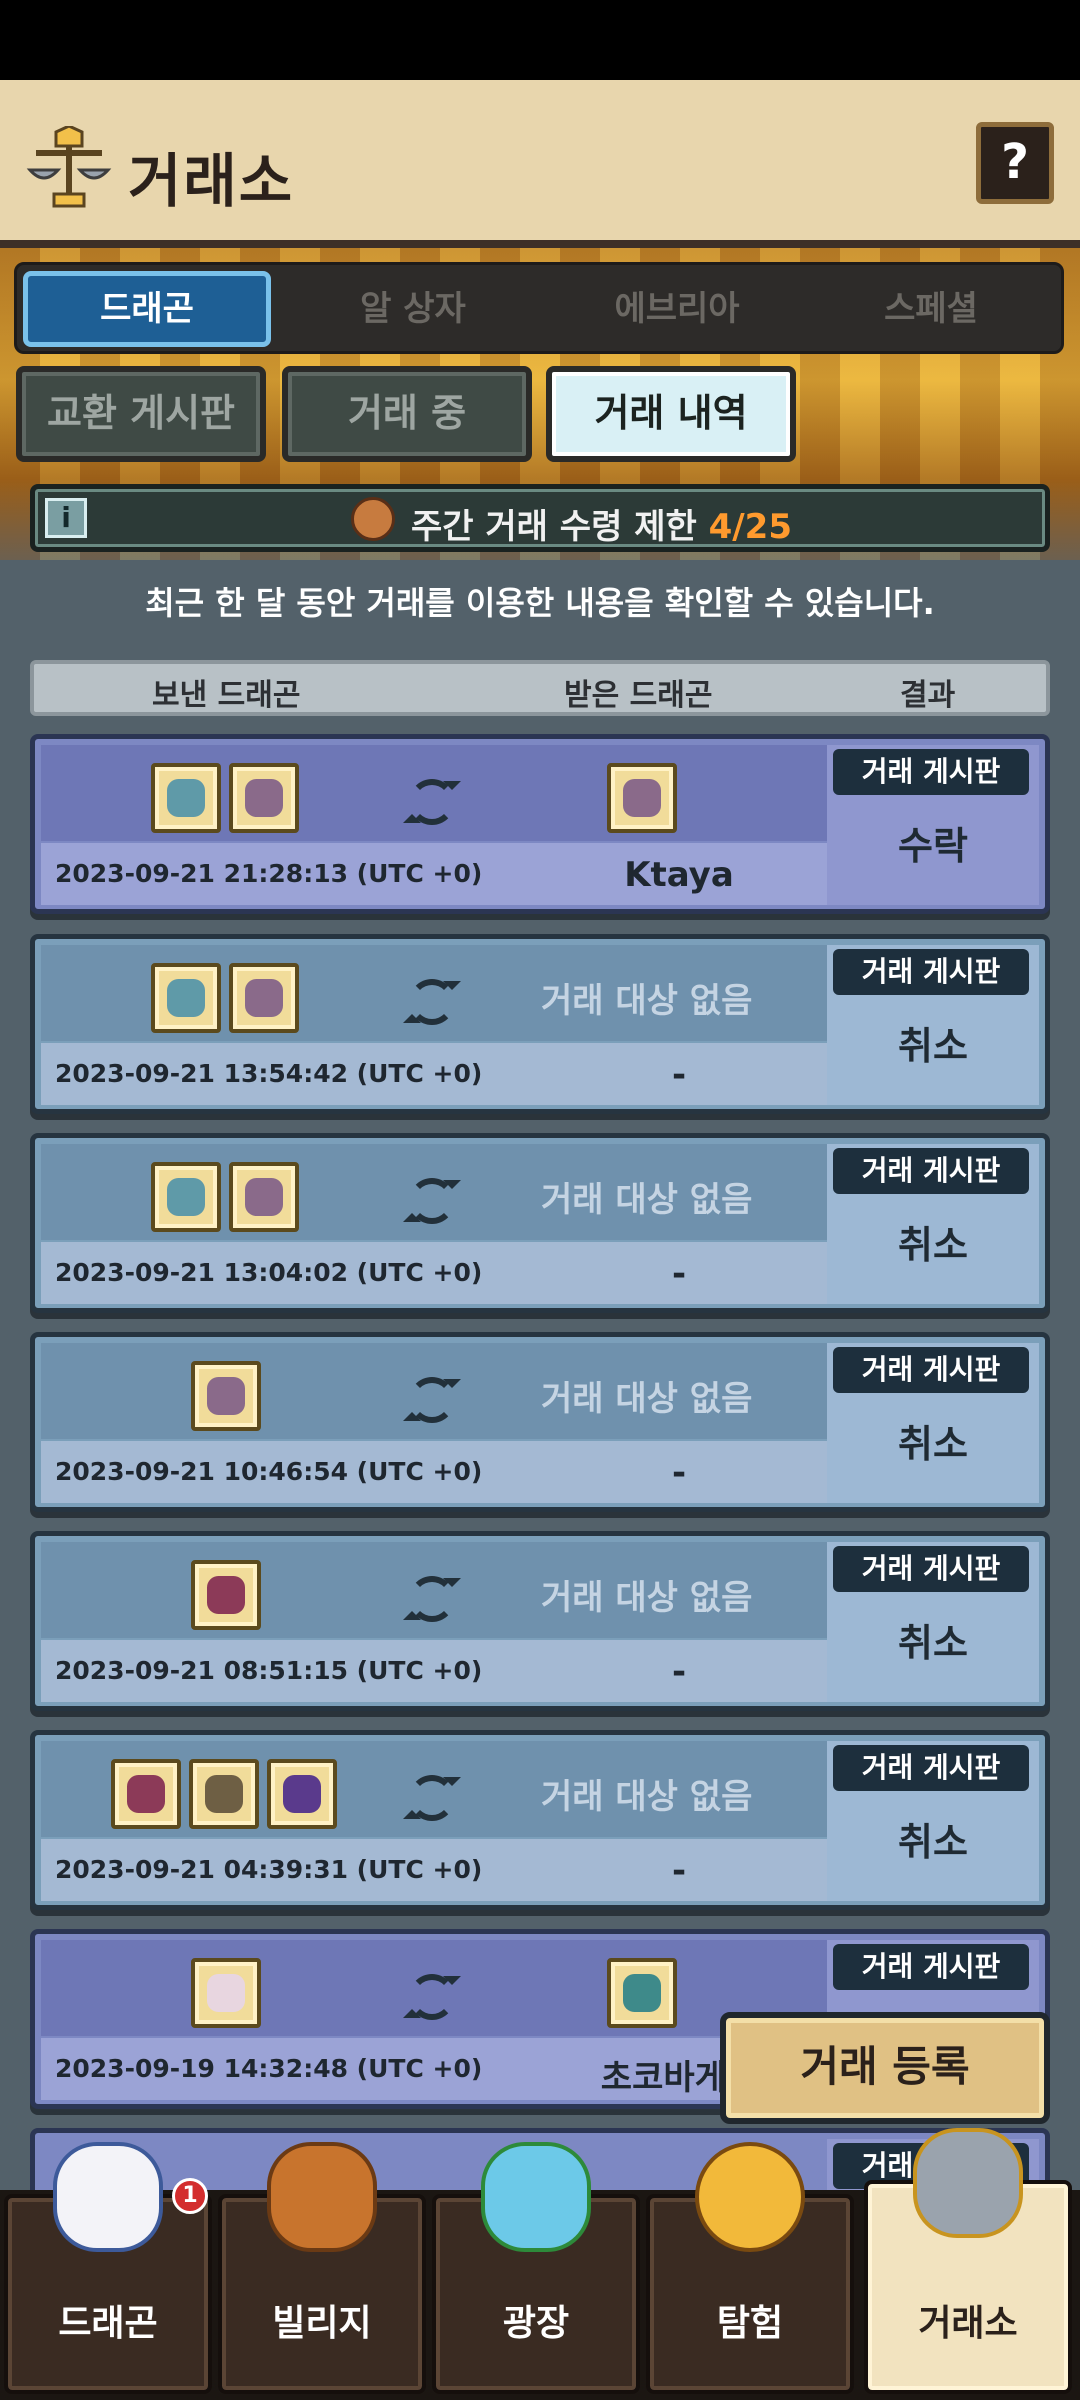 The image size is (1080, 2400). I want to click on trade-partner: Ktaya, so click(679, 875).